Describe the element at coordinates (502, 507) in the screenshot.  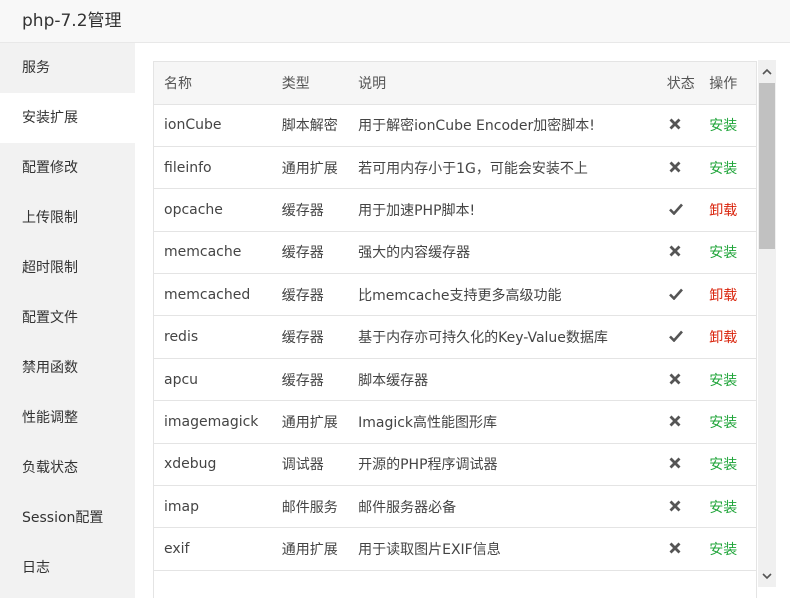
I see `extension-description: 邮件服务器必备` at that location.